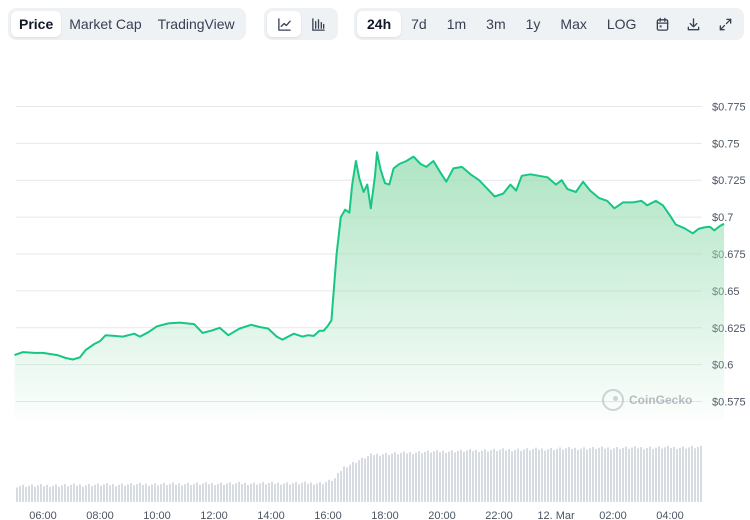  Describe the element at coordinates (442, 515) in the screenshot. I see `x-tick-label: 20:00` at that location.